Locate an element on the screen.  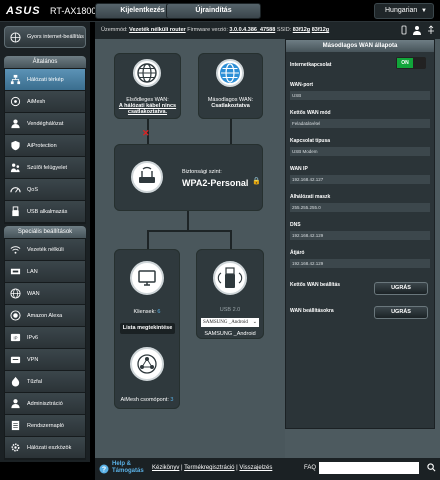
sidebar-item-network-tools: Hálózati eszközök is located at coordinates (45, 448).